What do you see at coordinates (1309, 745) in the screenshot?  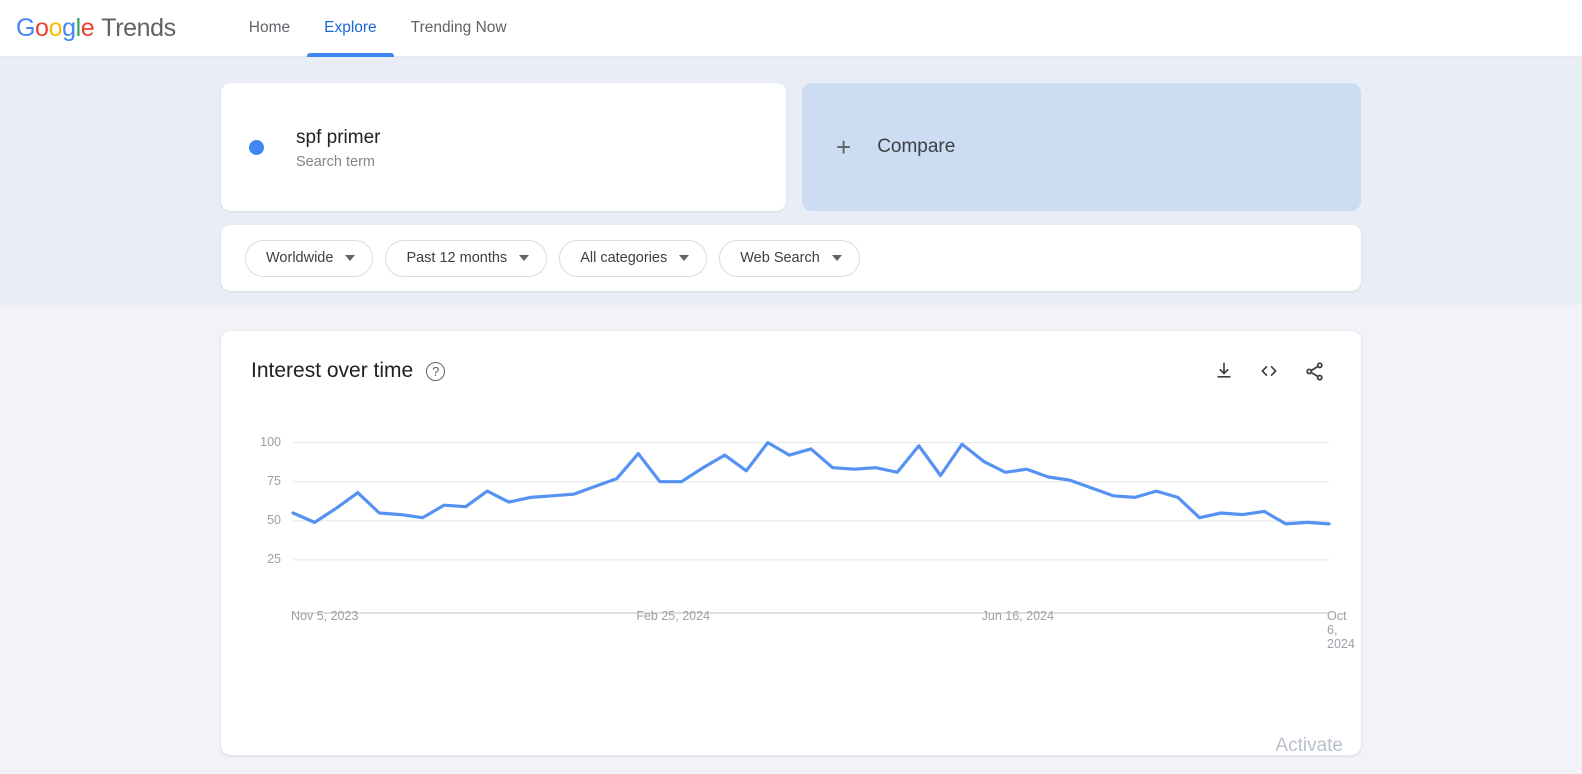 I see `activation-watermark: Activate` at bounding box center [1309, 745].